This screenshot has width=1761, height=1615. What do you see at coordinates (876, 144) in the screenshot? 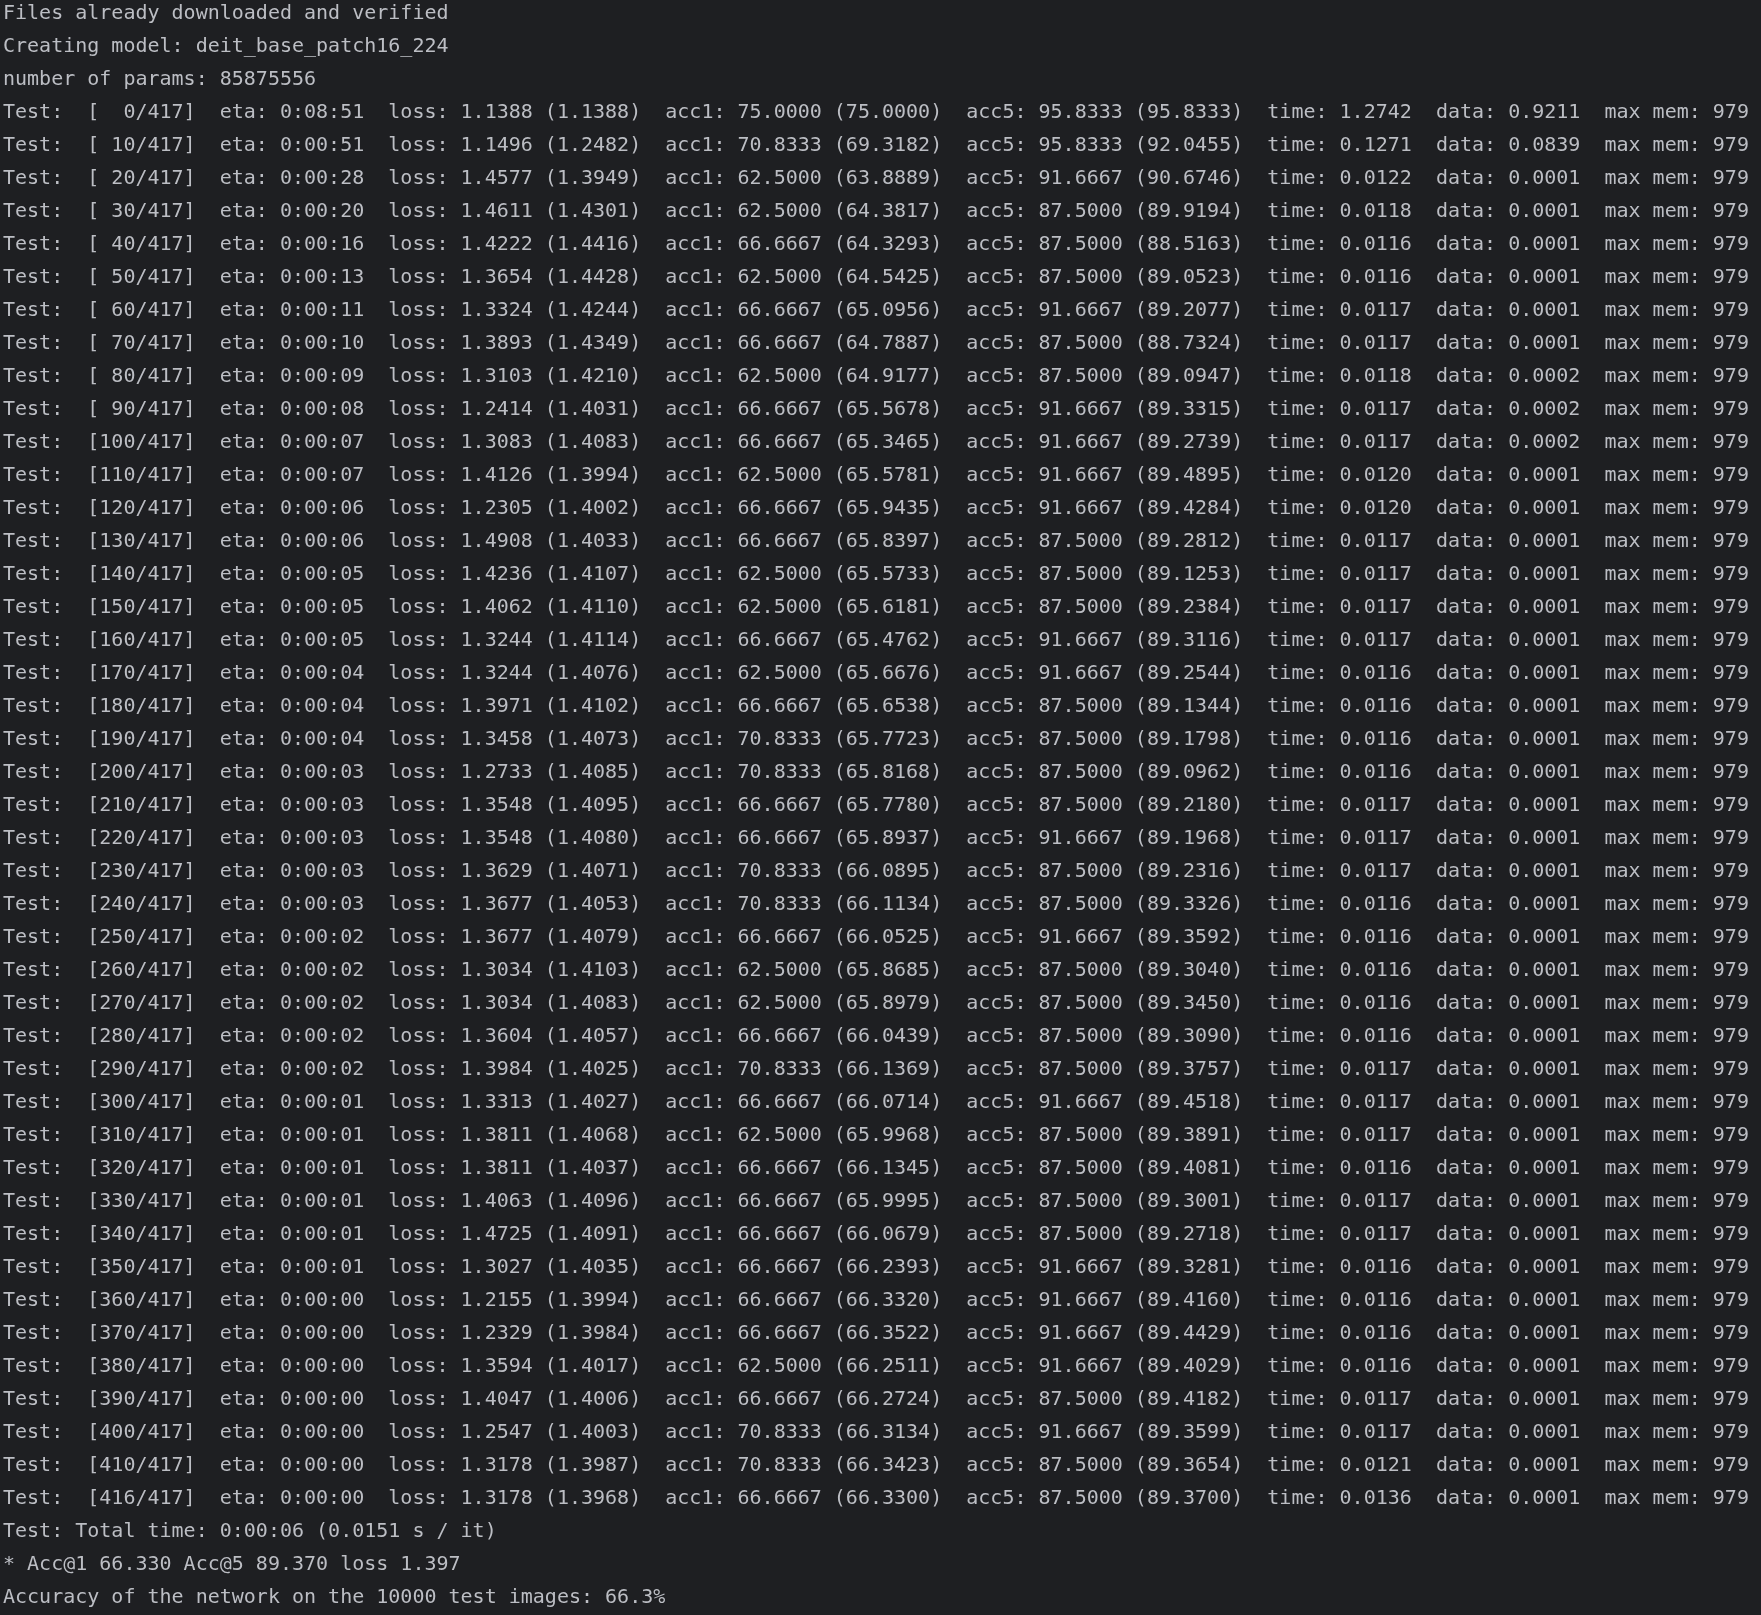
I see `output-line: Test: [ 10/417] eta: 0:00:51 loss: 1.1496 (1.2482) acc1: 70.8333 (69.3182) acc5: 95.8333 (92.0455) time: 0.1271 data: 0.0839 max mem: 979` at bounding box center [876, 144].